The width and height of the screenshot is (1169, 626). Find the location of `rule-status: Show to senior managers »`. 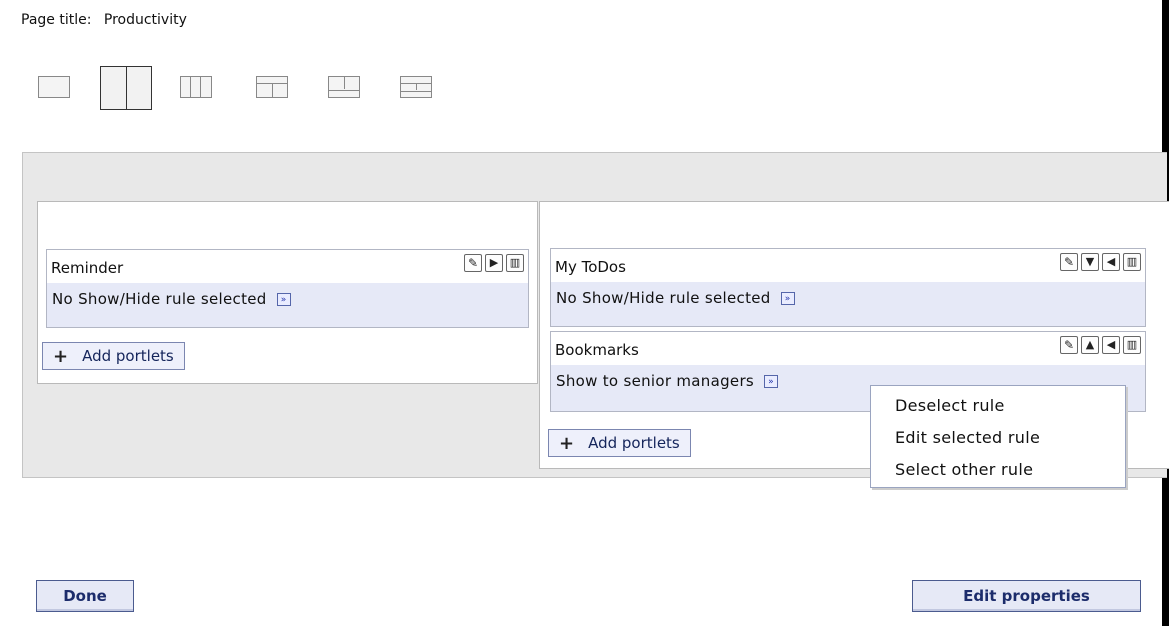

rule-status: Show to senior managers » is located at coordinates (667, 381).